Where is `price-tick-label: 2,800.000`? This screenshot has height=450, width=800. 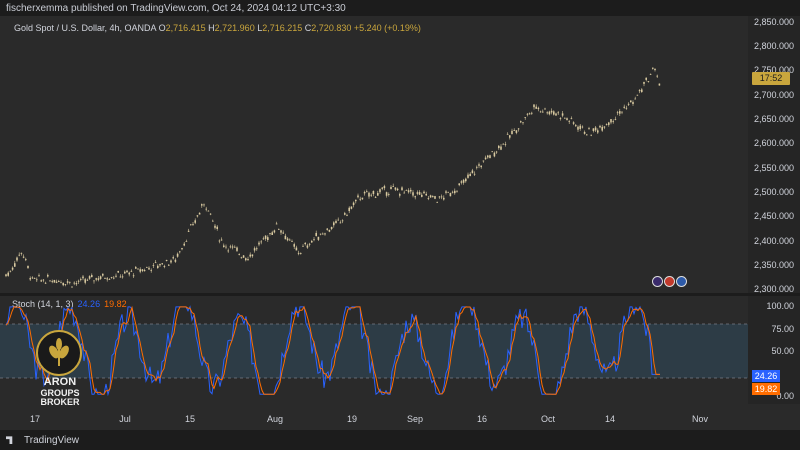 price-tick-label: 2,800.000 is located at coordinates (773, 46).